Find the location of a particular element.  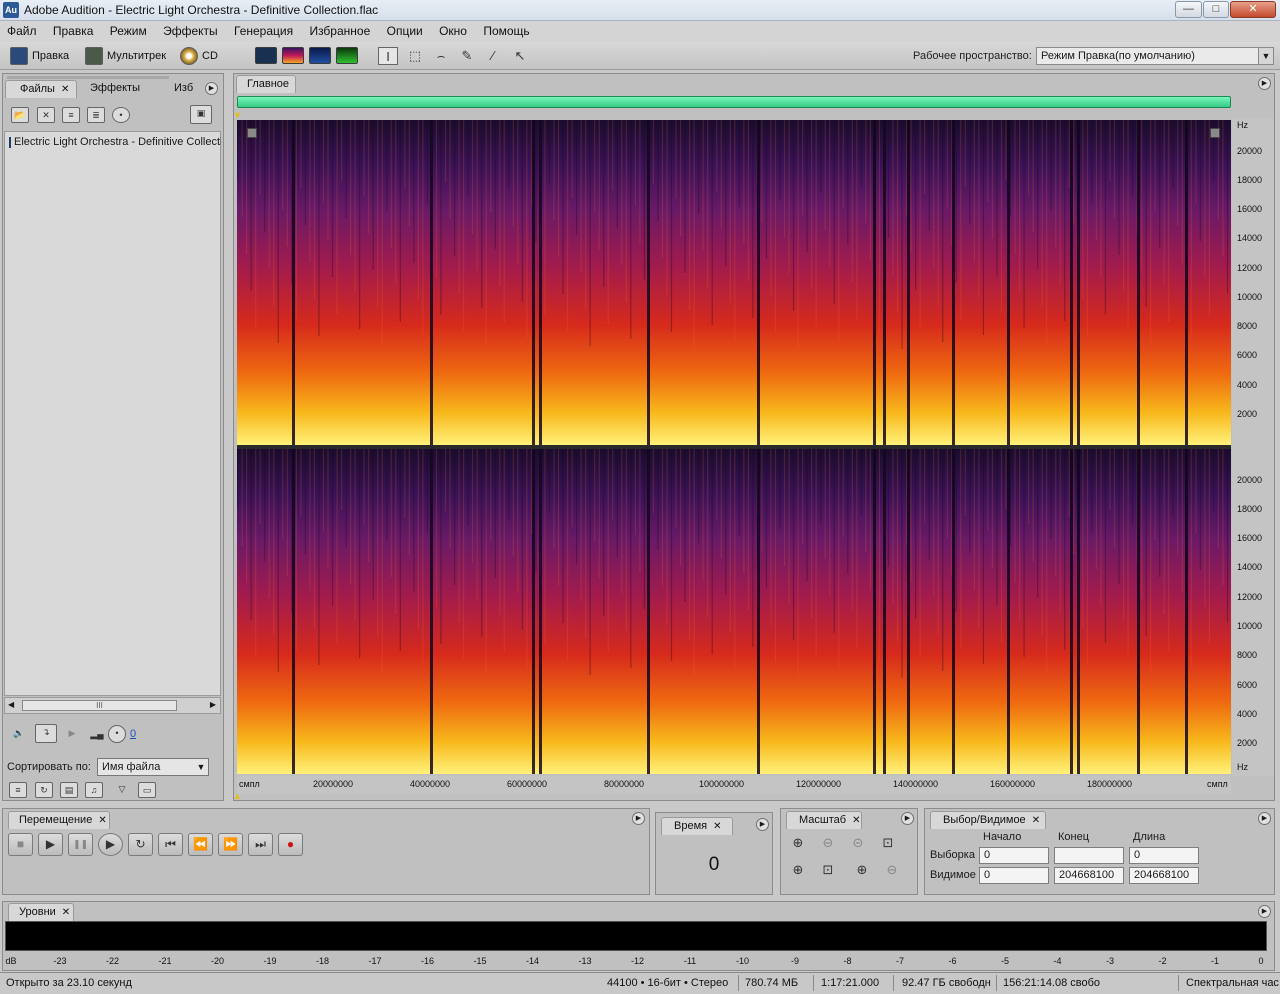

tab-files: Файлы ✕ is located at coordinates (41, 89).